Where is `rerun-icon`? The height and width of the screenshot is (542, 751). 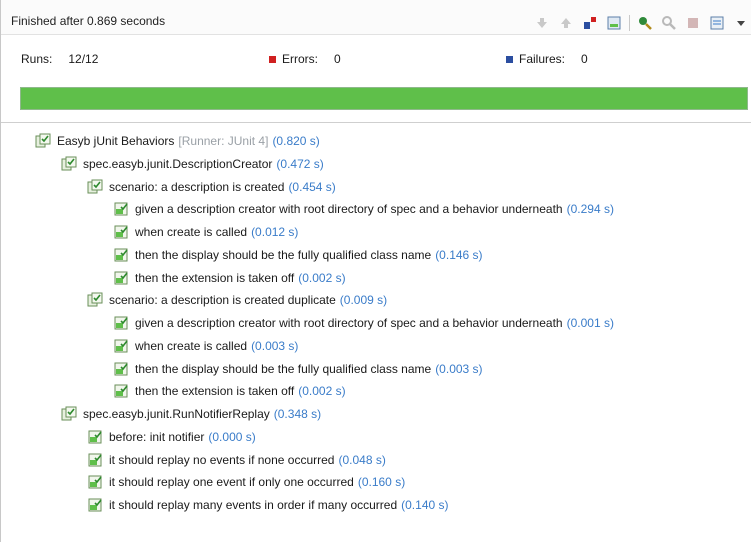 rerun-icon is located at coordinates (645, 23).